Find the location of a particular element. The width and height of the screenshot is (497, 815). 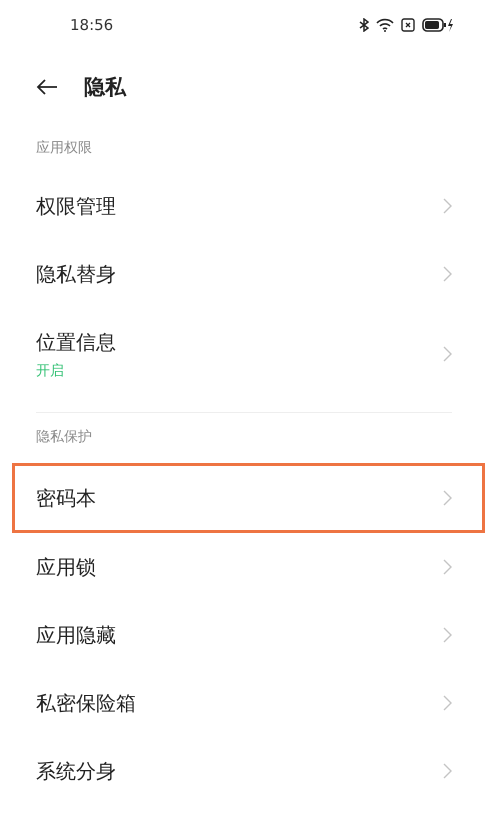

settings-item: 密码本 is located at coordinates (248, 498).